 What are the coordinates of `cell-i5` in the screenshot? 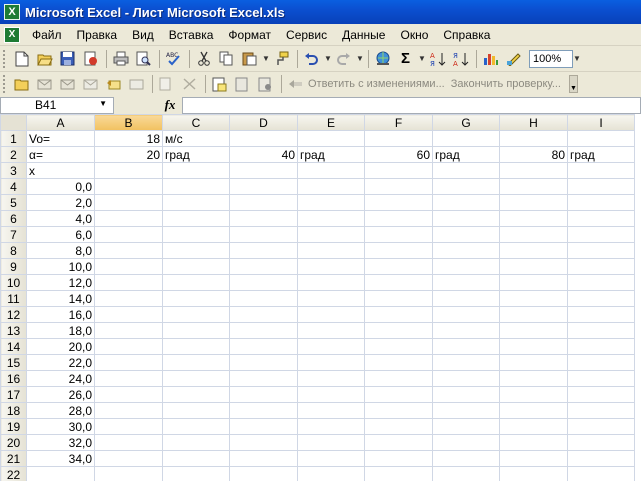 It's located at (601, 202).